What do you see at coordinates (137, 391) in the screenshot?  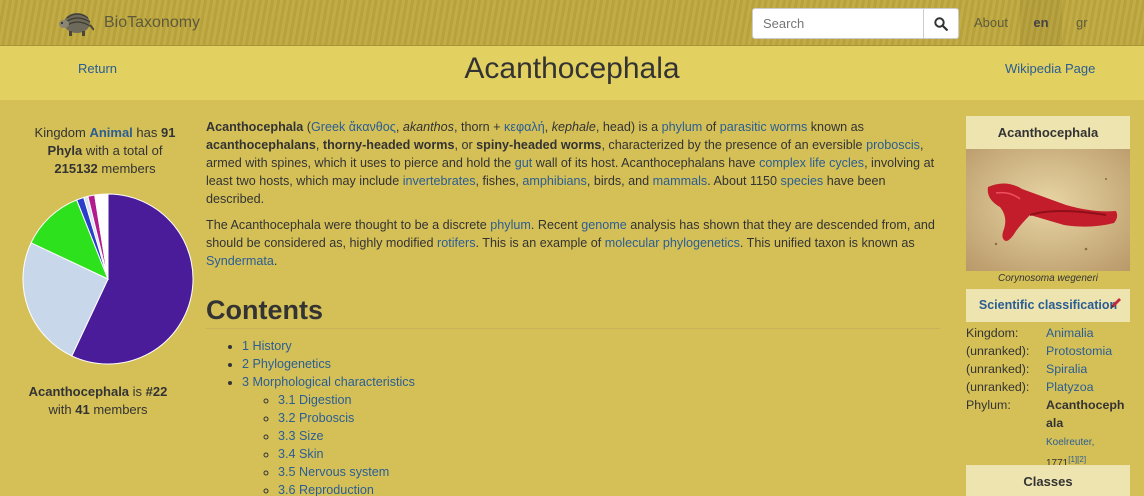 I see `rank-text: is` at bounding box center [137, 391].